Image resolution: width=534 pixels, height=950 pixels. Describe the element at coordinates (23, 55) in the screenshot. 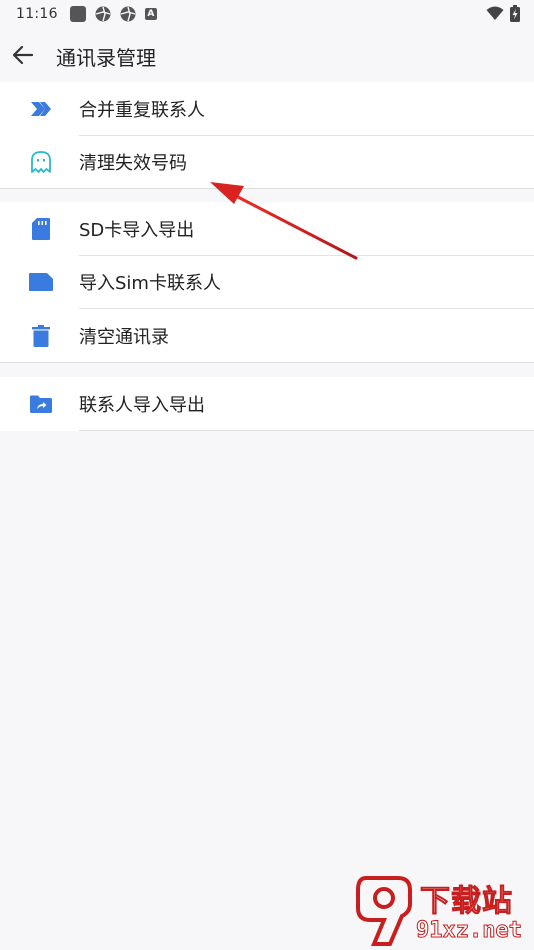

I see `back-arrow-icon` at that location.